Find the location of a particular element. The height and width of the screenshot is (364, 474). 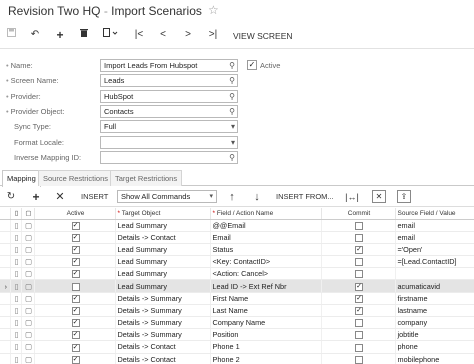

format-locale-select: ▾ is located at coordinates (169, 142).